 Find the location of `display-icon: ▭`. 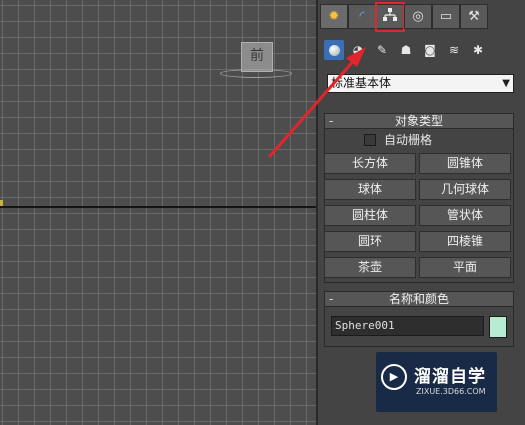

display-icon: ▭ is located at coordinates (446, 16).